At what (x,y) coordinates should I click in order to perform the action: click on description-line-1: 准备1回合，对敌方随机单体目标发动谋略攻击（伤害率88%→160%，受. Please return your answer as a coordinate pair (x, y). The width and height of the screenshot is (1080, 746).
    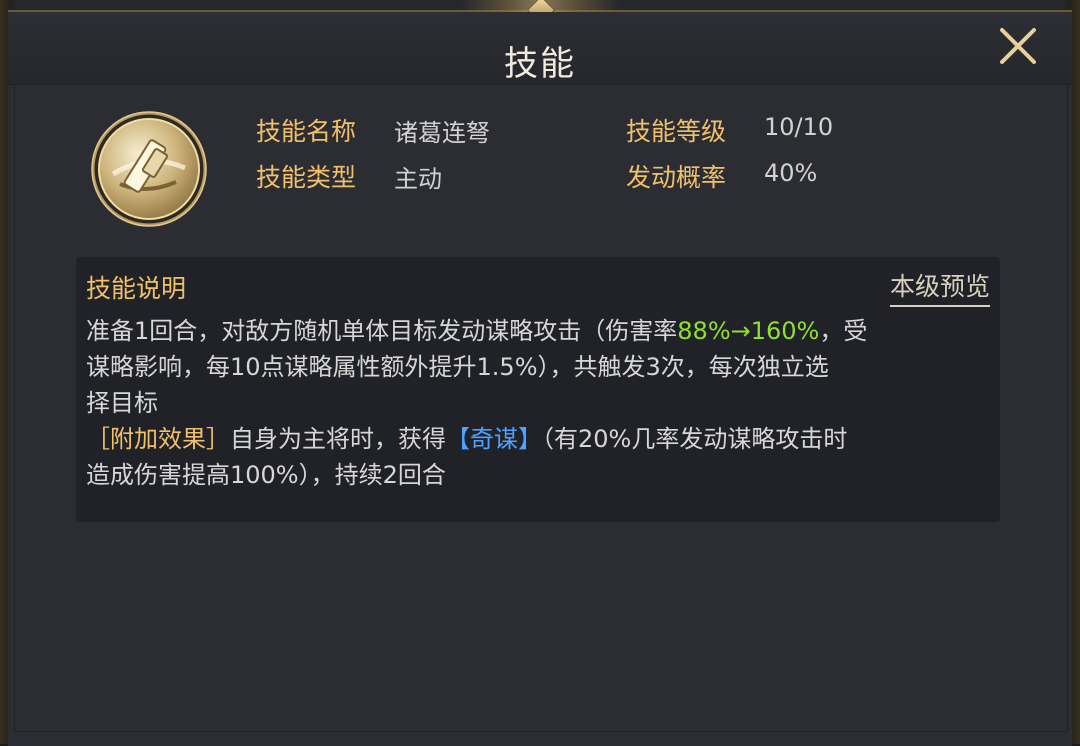
    Looking at the image, I should click on (536, 331).